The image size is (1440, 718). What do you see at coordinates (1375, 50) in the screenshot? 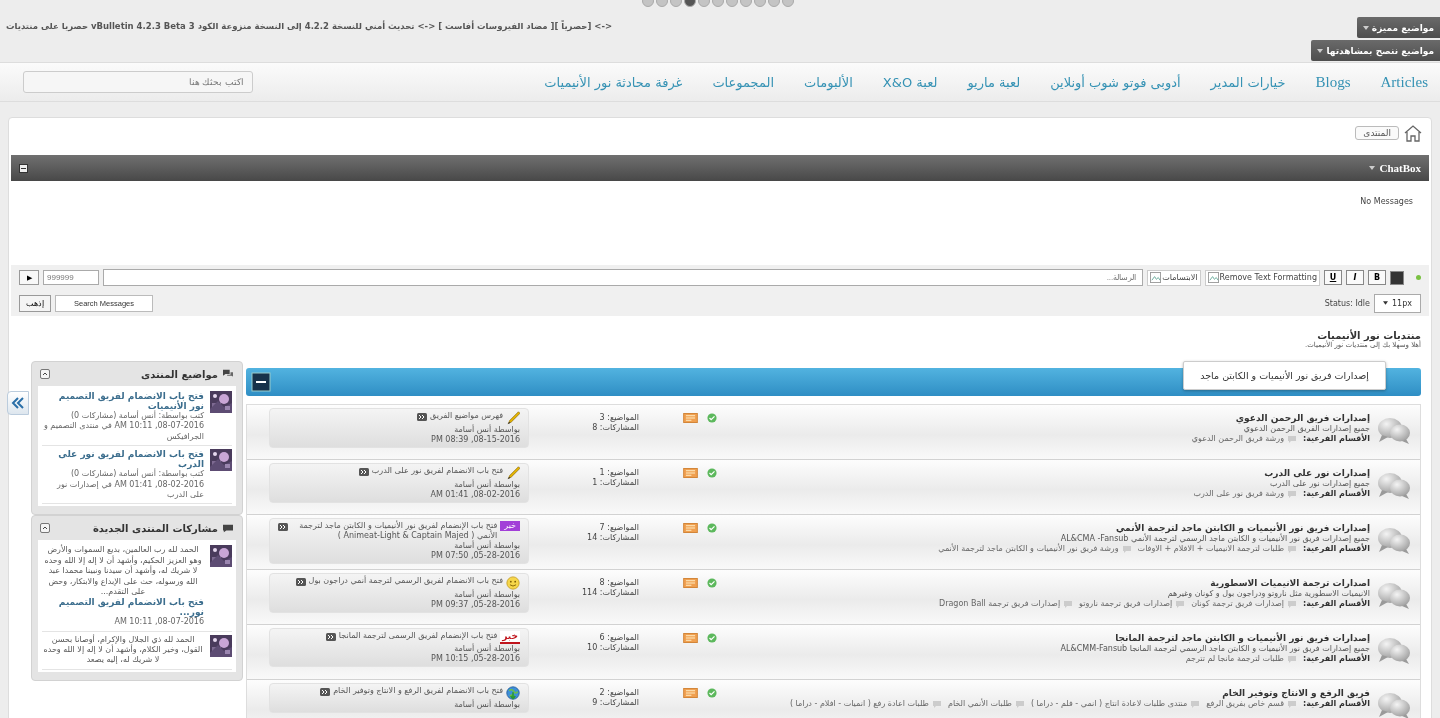
I see `featured-menu-button: مواضيع ننصح بمشاهدتها` at bounding box center [1375, 50].